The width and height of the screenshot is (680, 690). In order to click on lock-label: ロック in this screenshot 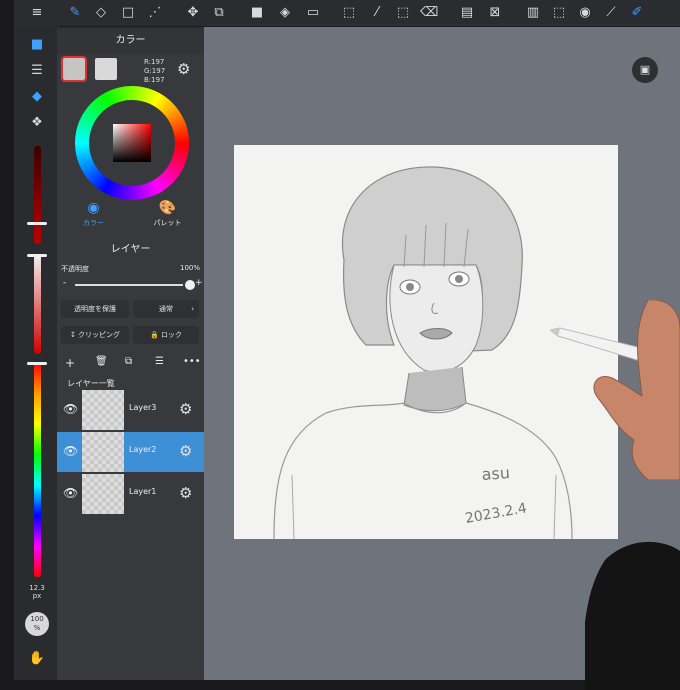, I will do `click(171, 335)`.